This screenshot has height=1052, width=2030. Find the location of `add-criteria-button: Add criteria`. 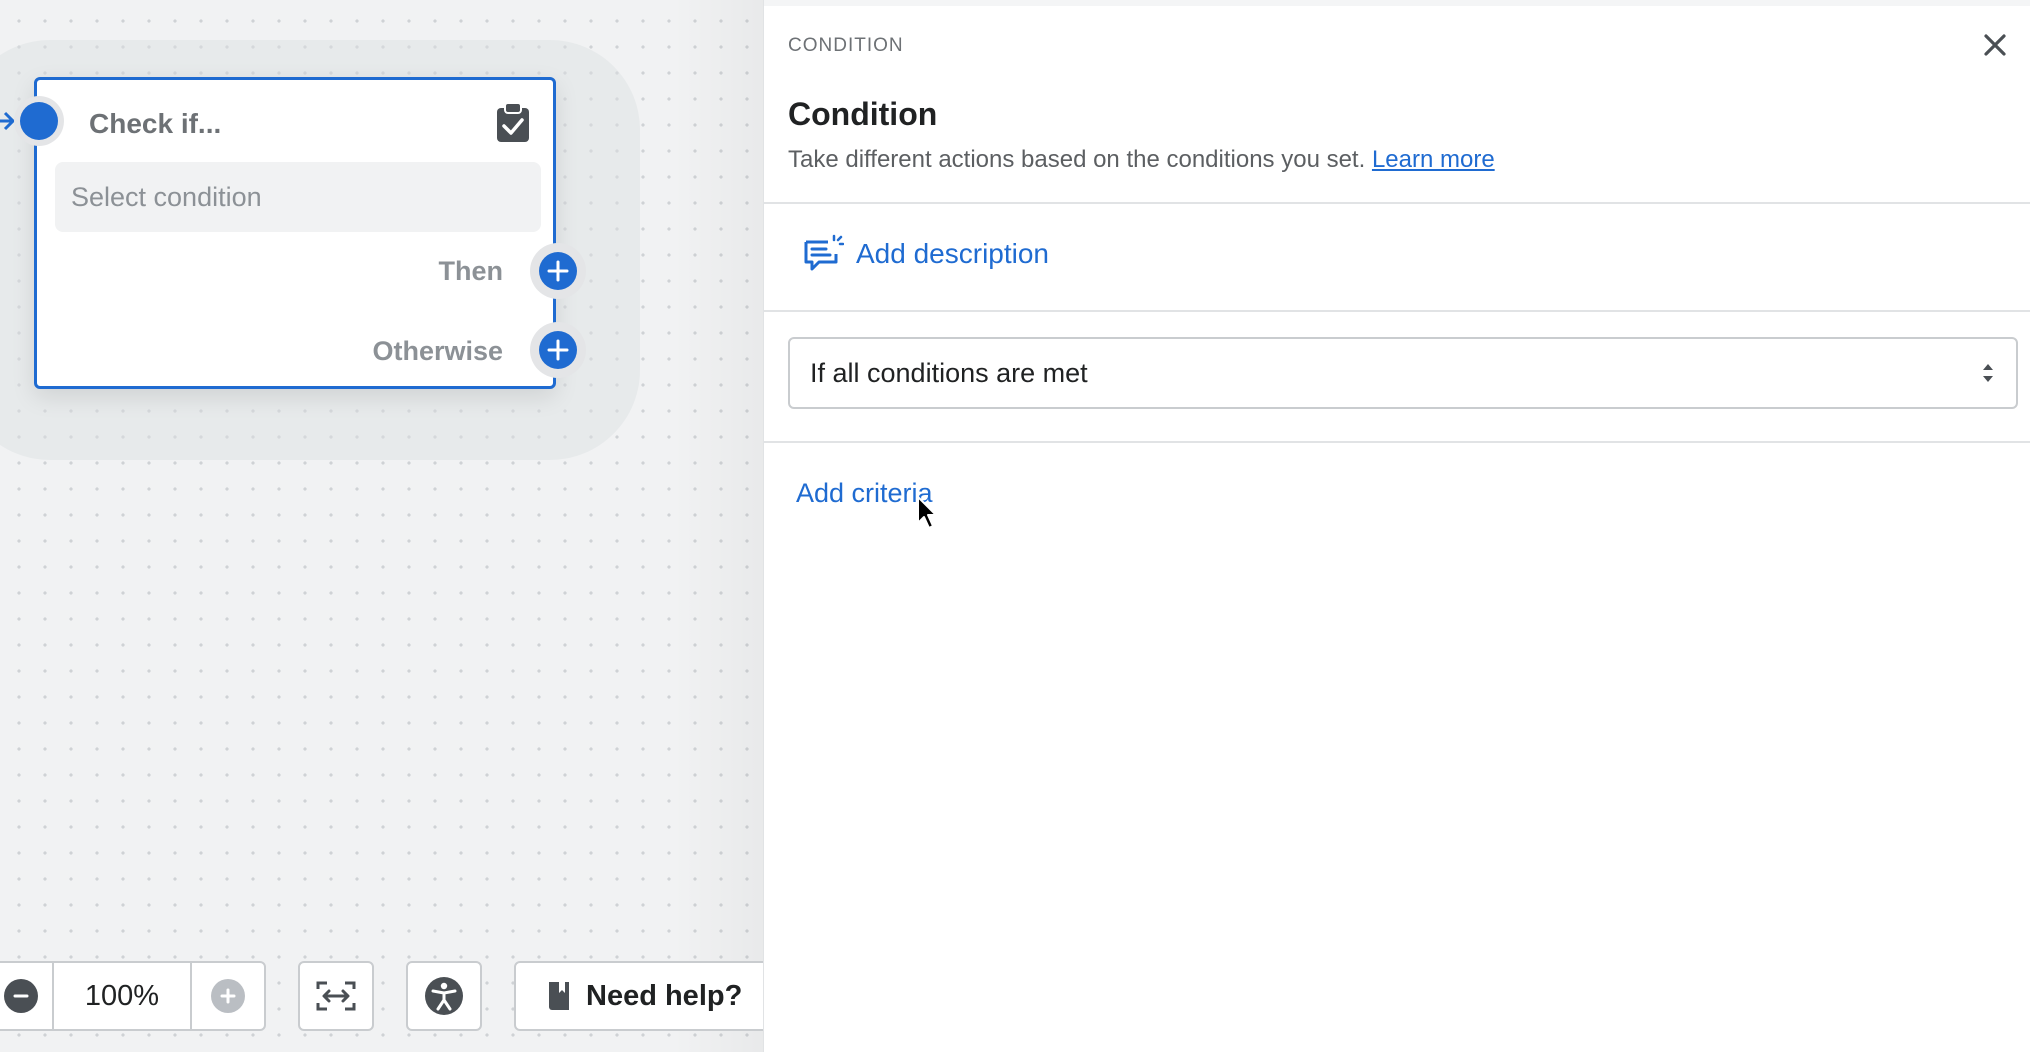

add-criteria-button: Add criteria is located at coordinates (864, 493).